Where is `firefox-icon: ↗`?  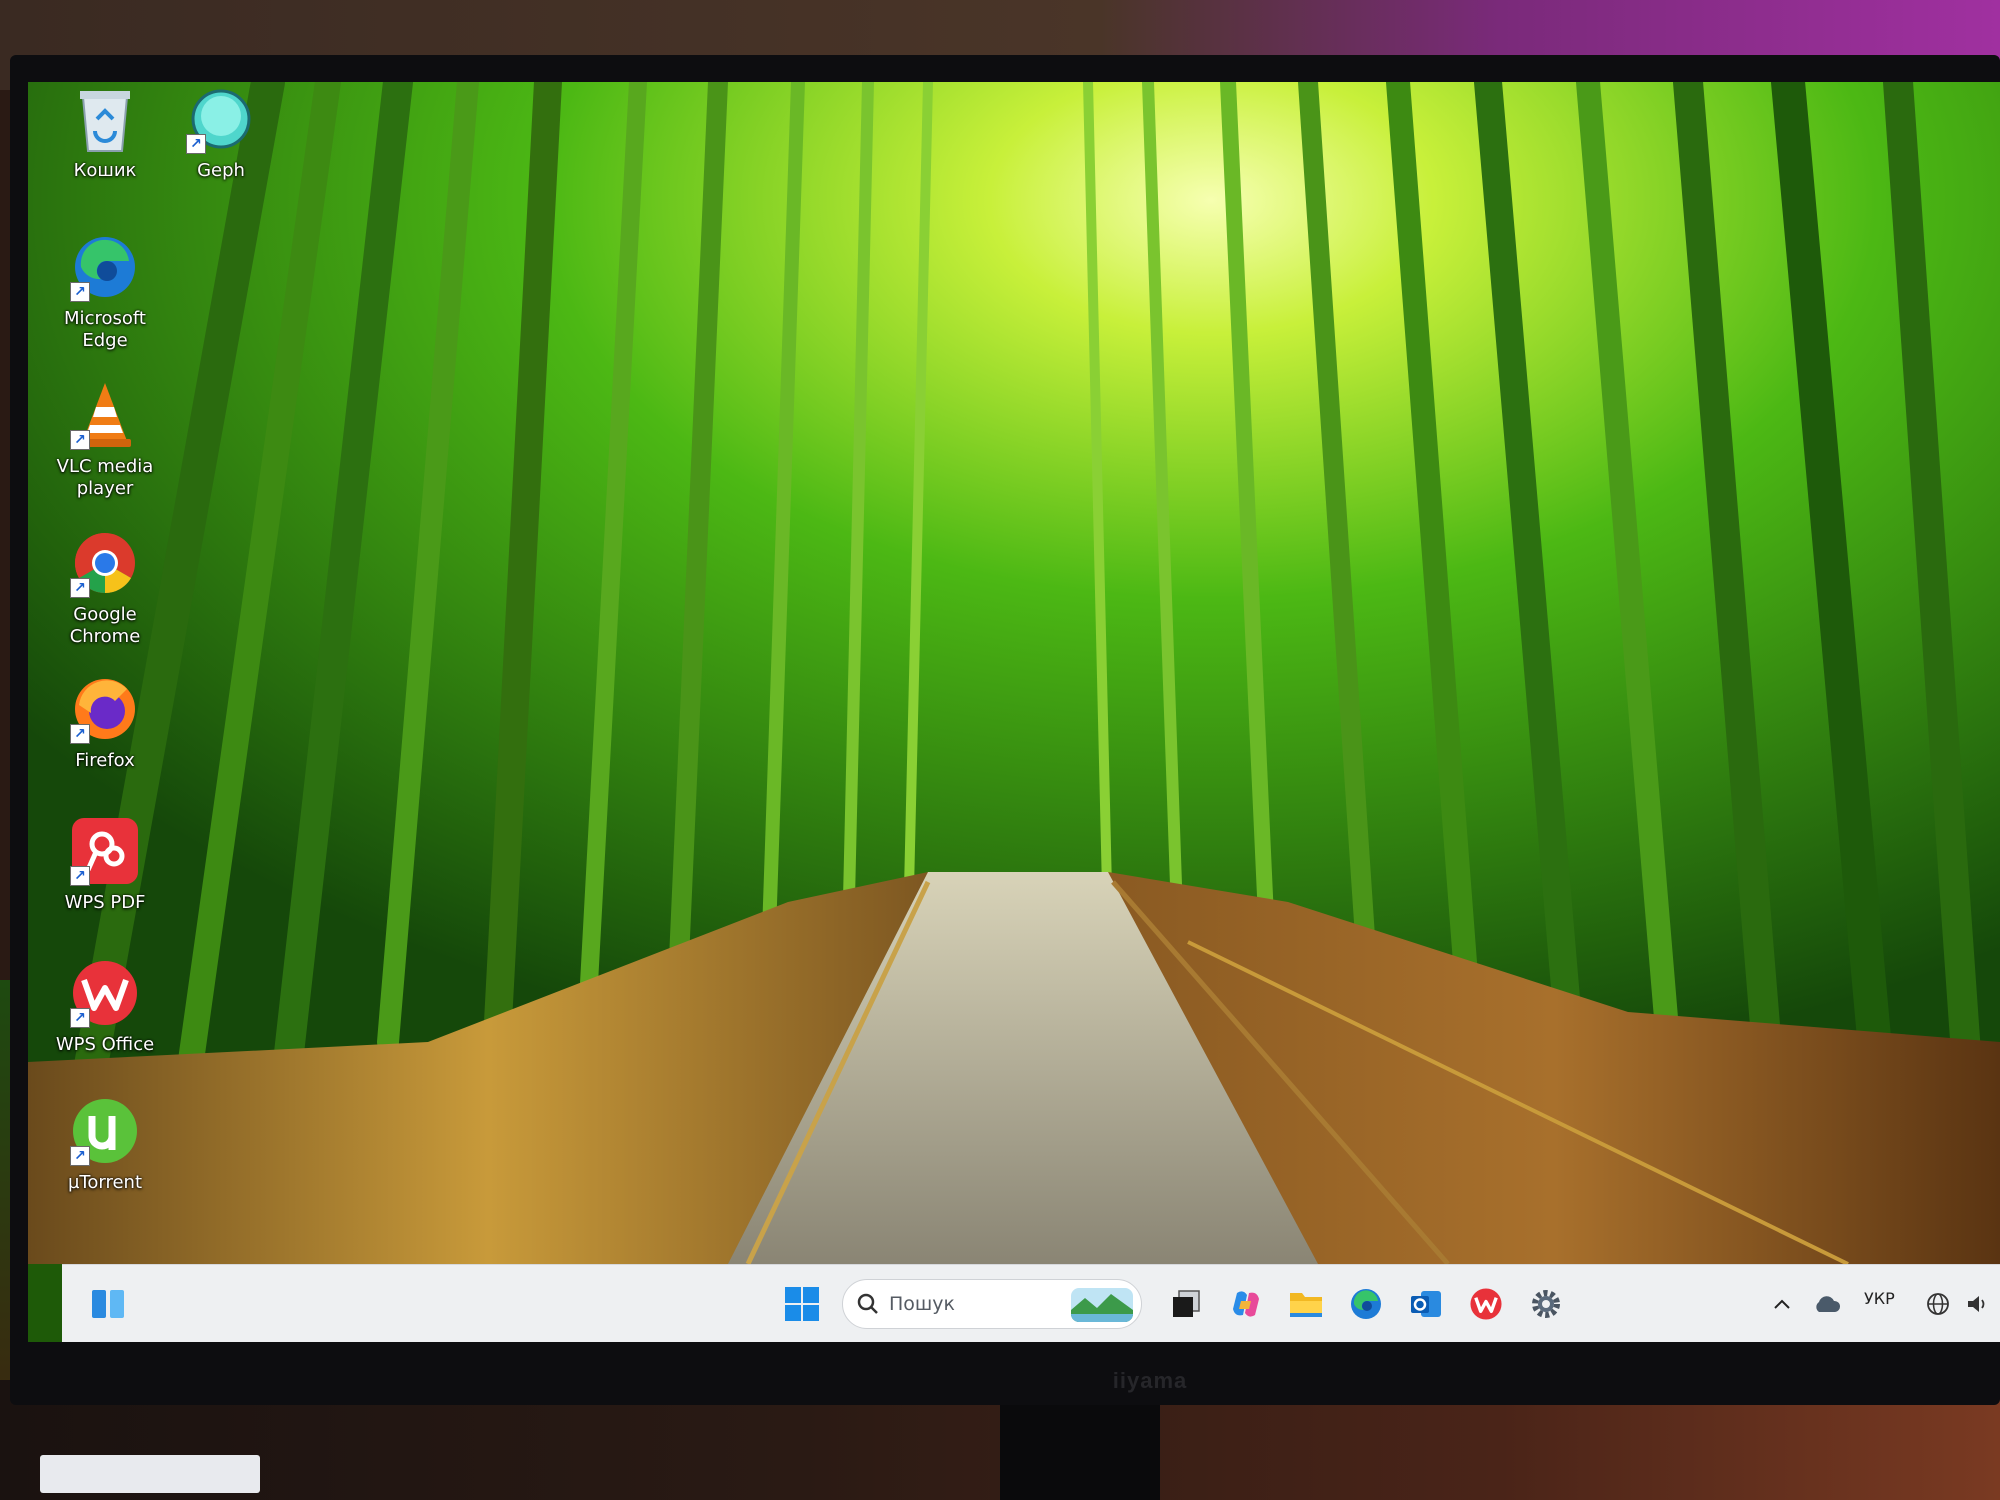
firefox-icon: ↗ is located at coordinates (105, 709).